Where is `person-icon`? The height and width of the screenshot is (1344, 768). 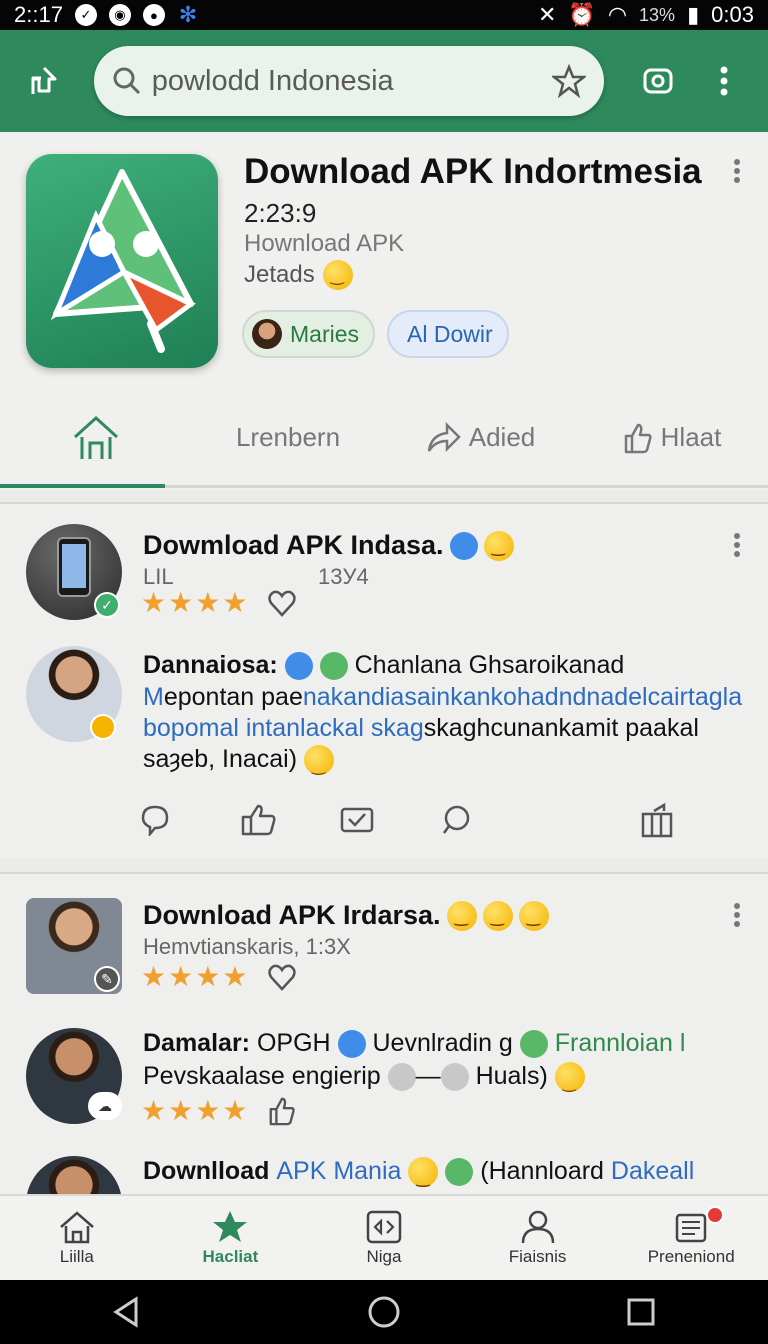
person-icon is located at coordinates (537, 1227).